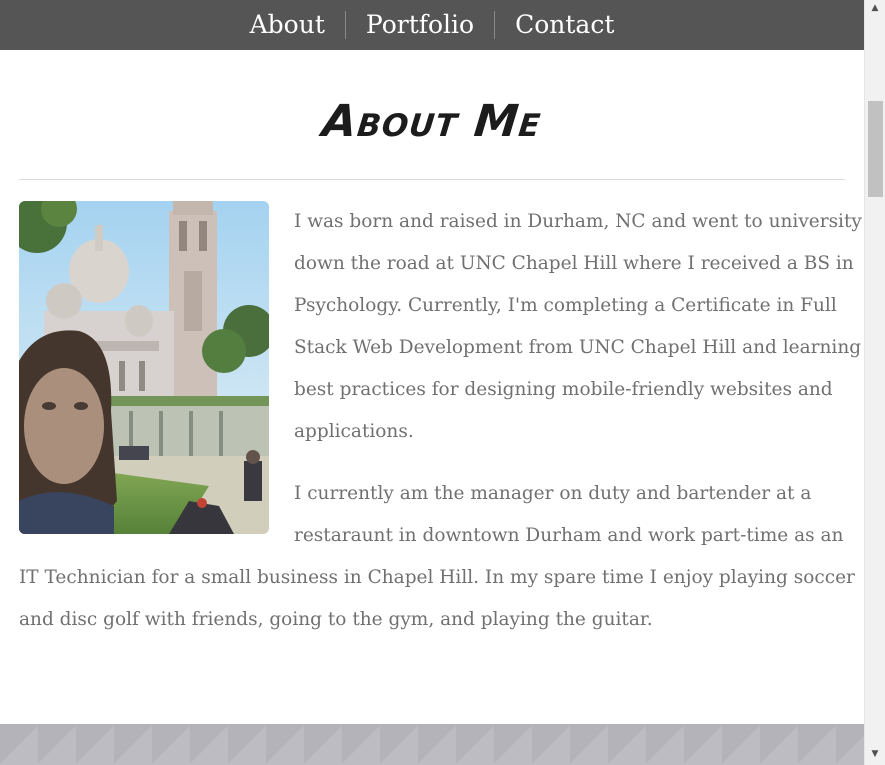 The image size is (885, 765). Describe the element at coordinates (564, 25) in the screenshot. I see `nav-link-contact: Contact` at that location.